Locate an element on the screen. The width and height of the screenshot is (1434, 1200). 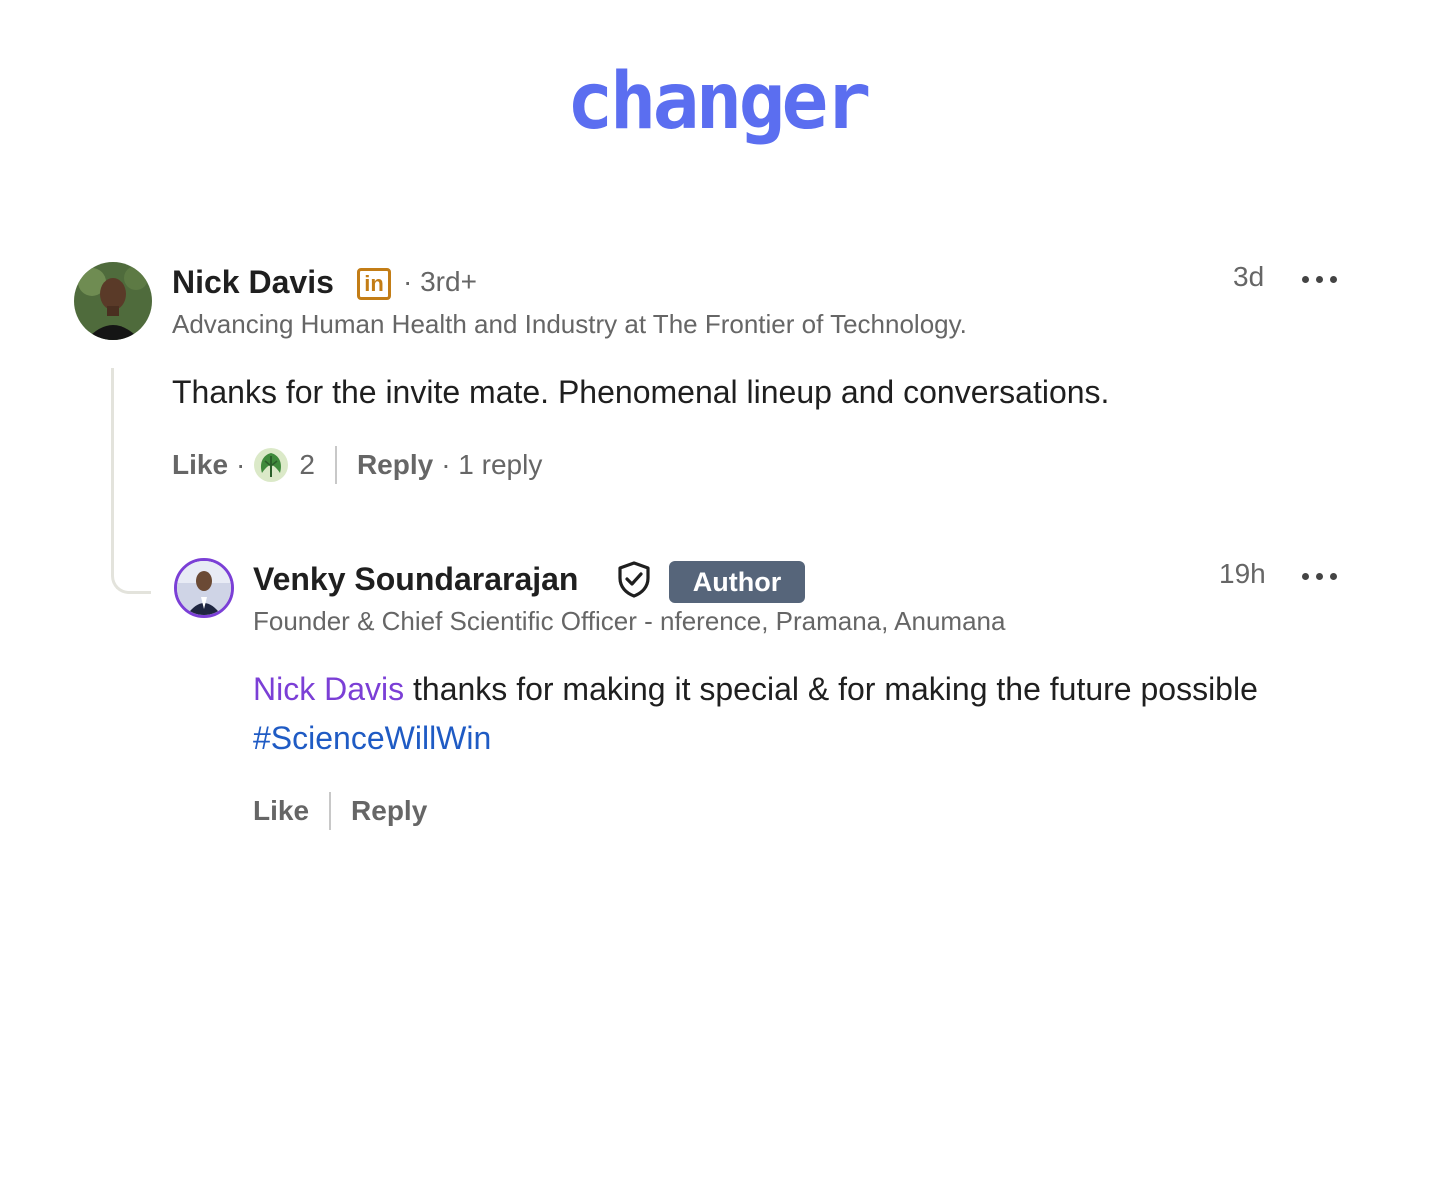
verified-shield-icon is located at coordinates (634, 579).